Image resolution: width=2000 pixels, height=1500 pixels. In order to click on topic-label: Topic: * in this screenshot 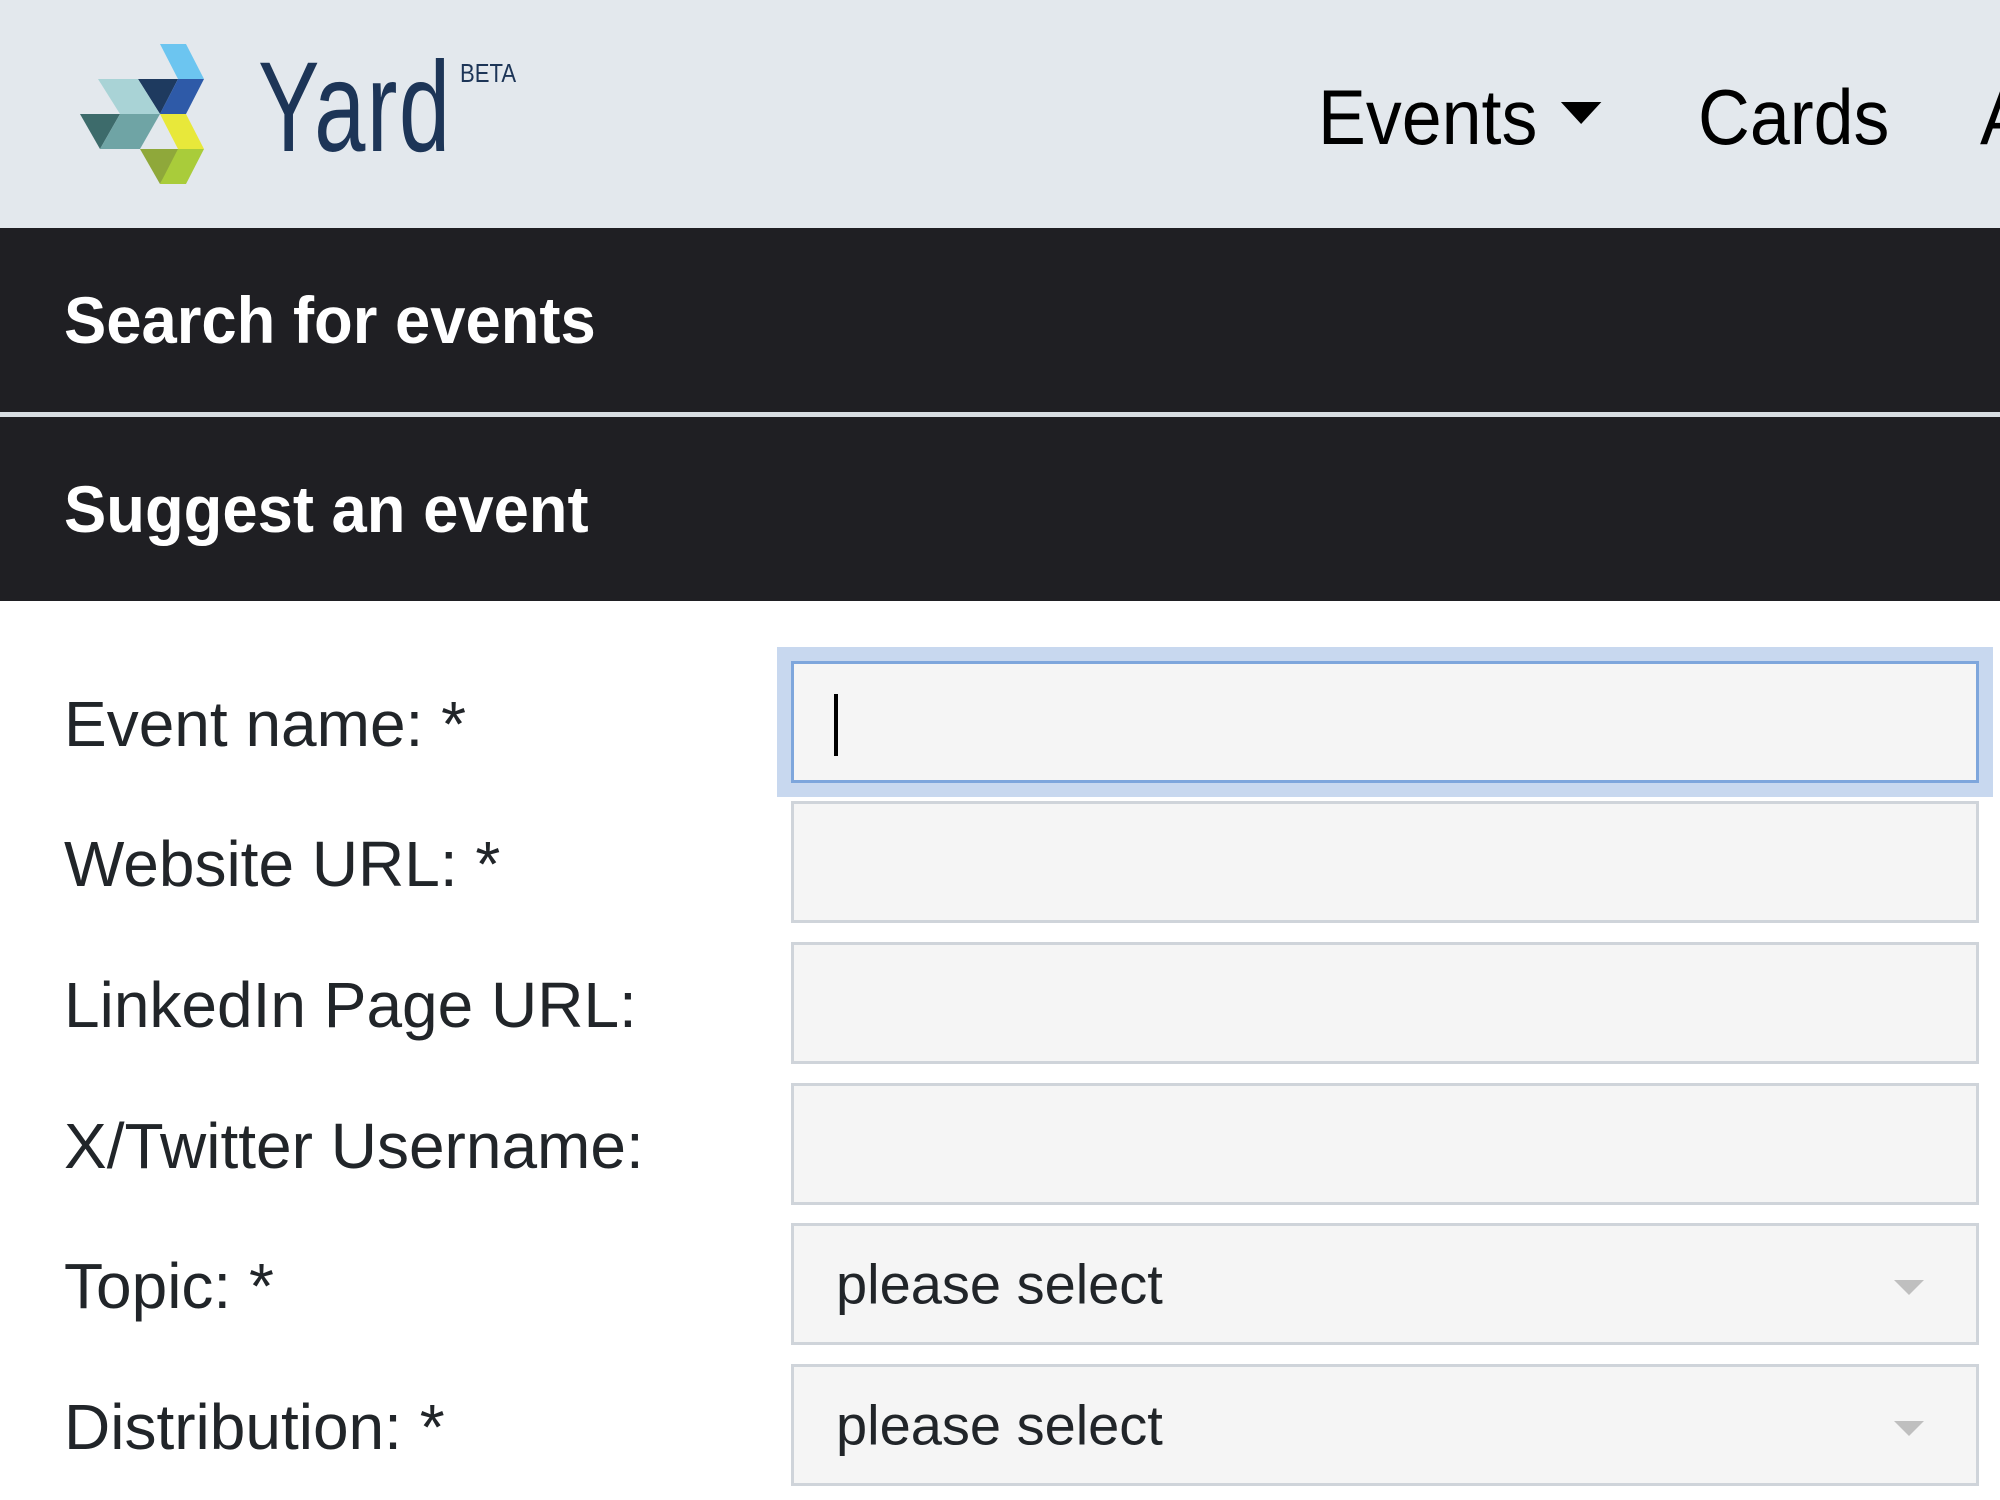, I will do `click(169, 1286)`.